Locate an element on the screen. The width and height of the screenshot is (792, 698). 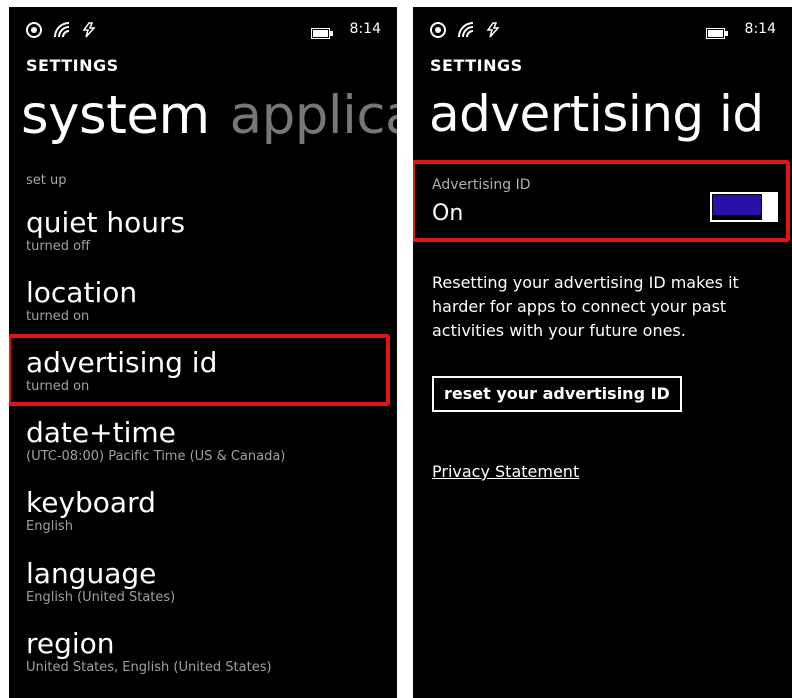
item-subtitle: turned on is located at coordinates (58, 316).